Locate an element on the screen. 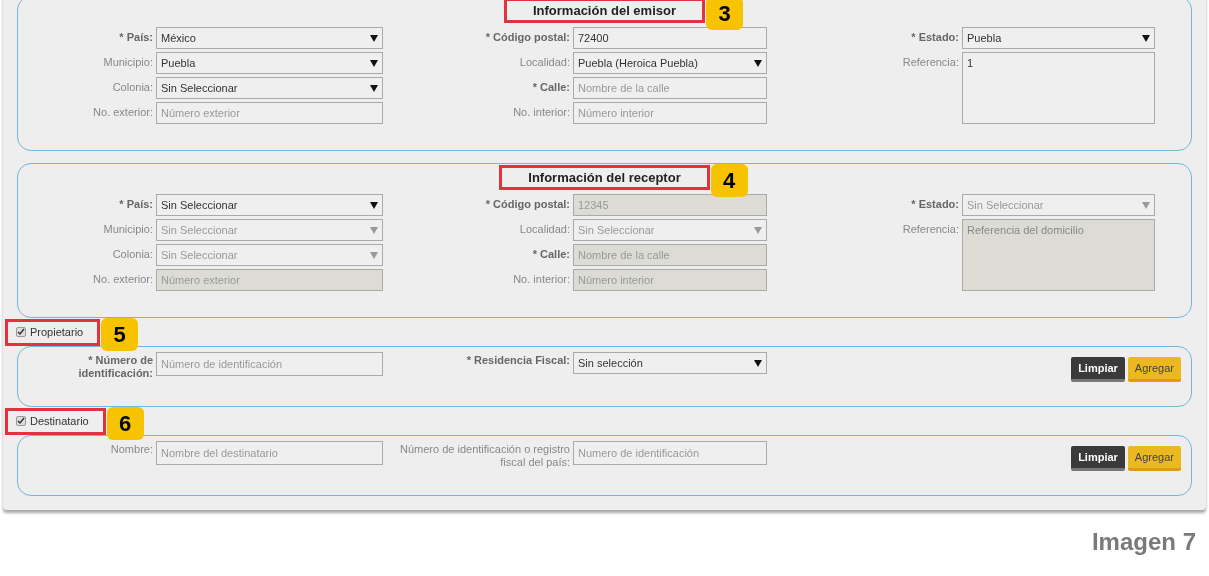  input-field: Número interior is located at coordinates (670, 113).